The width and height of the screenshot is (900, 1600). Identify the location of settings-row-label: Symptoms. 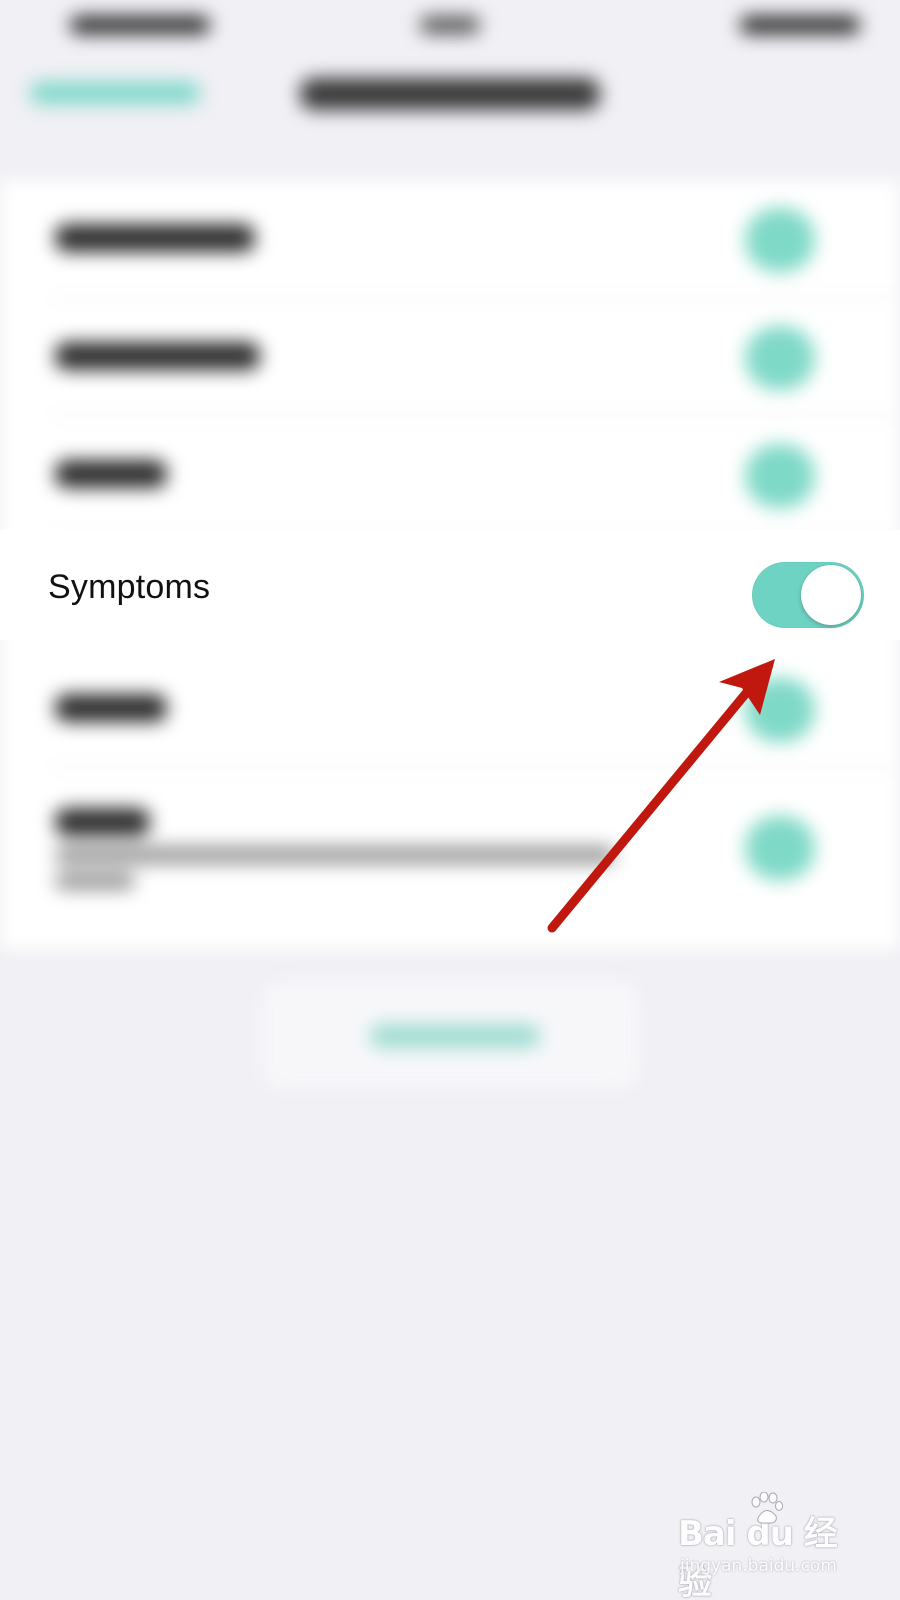
(129, 587).